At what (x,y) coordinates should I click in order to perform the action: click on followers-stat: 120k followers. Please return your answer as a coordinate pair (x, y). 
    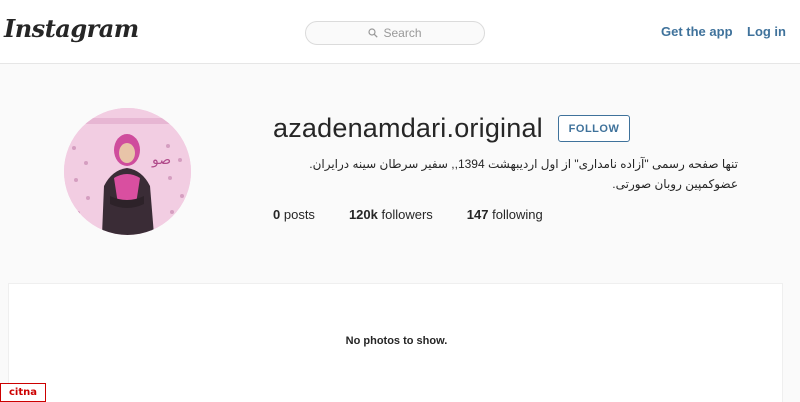
    Looking at the image, I should click on (391, 214).